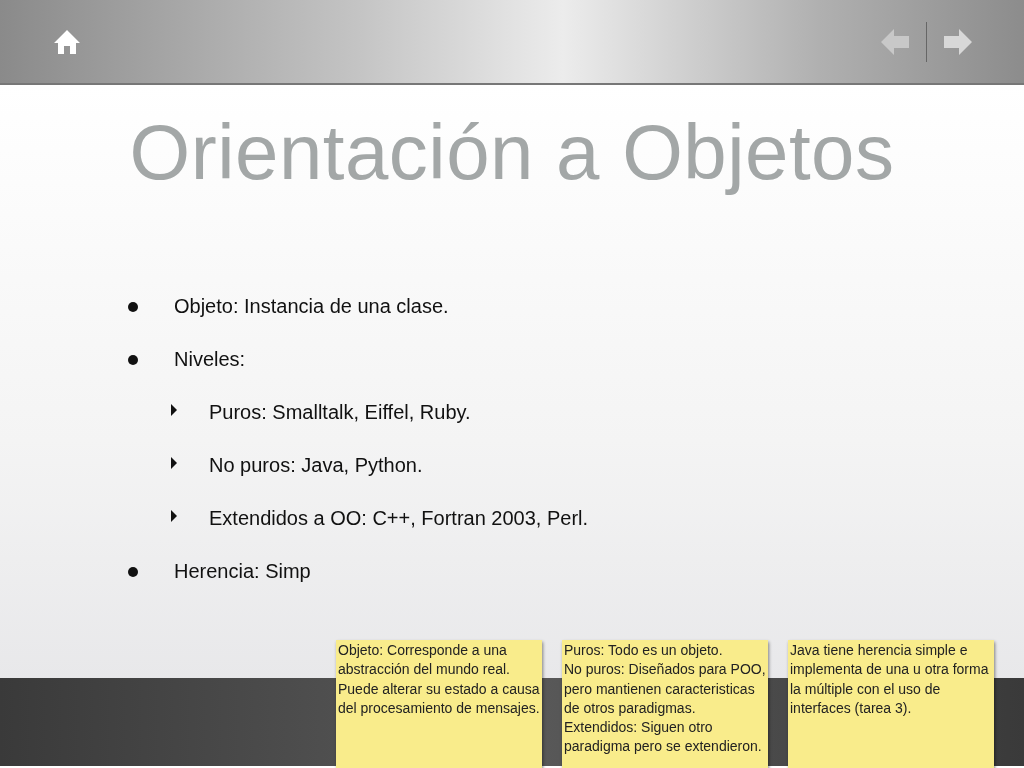 The width and height of the screenshot is (1024, 768). Describe the element at coordinates (958, 41) in the screenshot. I see `forward-arrow-icon` at that location.